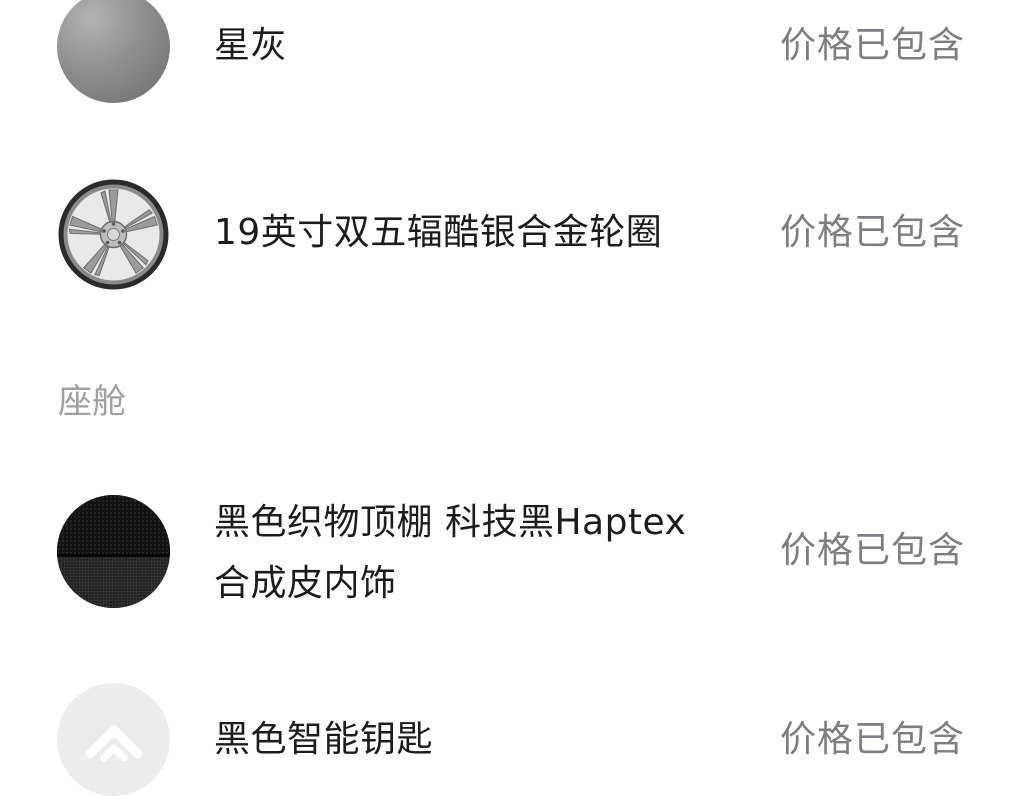 Image resolution: width=1024 pixels, height=796 pixels. Describe the element at coordinates (251, 45) in the screenshot. I see `item-title: 星灰` at that location.